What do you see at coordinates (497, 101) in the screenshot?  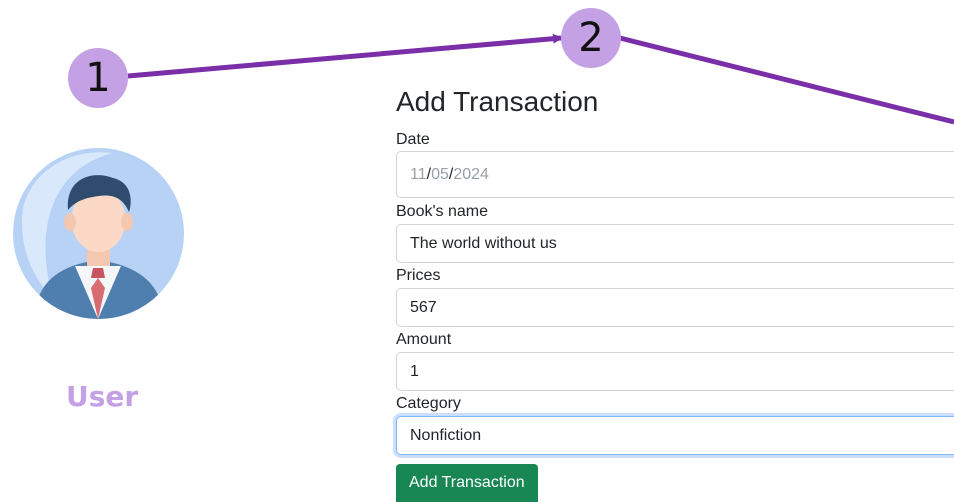 I see `form-title: Add Transaction` at bounding box center [497, 101].